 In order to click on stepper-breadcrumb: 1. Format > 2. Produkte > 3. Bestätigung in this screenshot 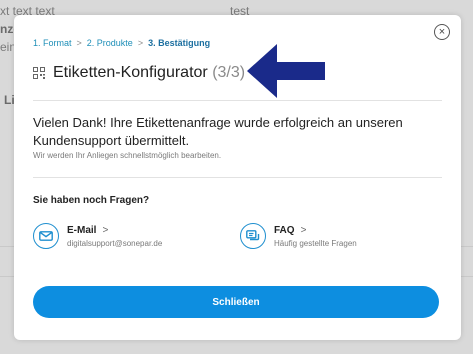, I will do `click(121, 43)`.